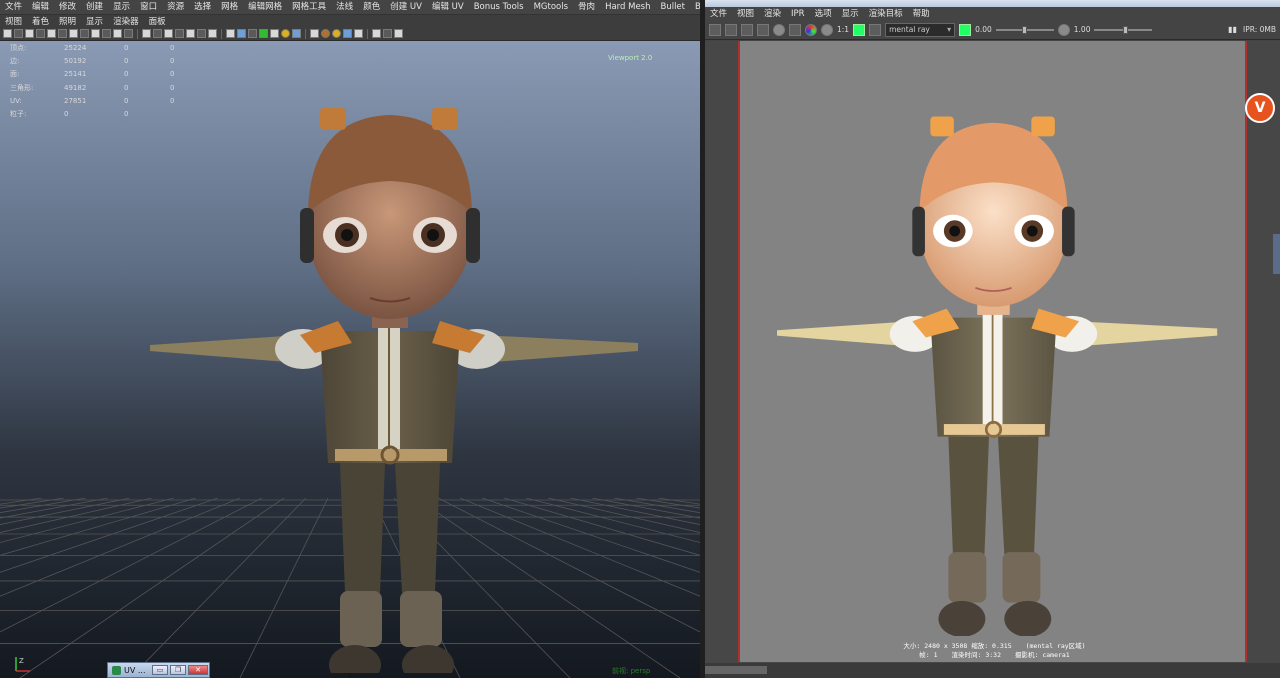 The height and width of the screenshot is (678, 1280). What do you see at coordinates (695, 7) in the screenshot?
I see `main-menu-item: Bifrost` at bounding box center [695, 7].